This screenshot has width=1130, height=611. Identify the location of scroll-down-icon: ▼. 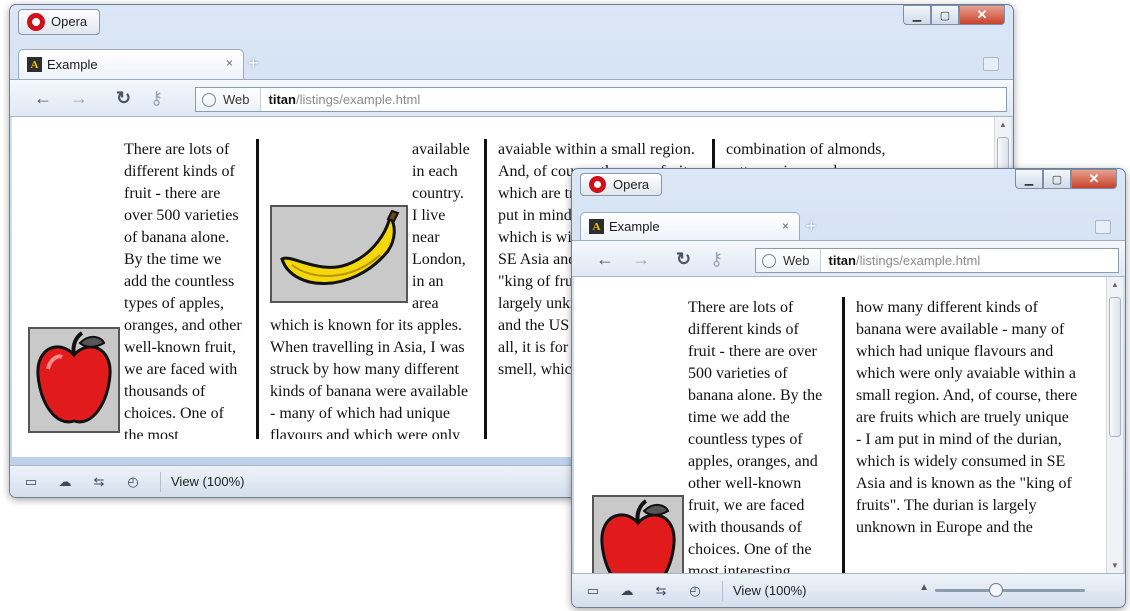
(1115, 565).